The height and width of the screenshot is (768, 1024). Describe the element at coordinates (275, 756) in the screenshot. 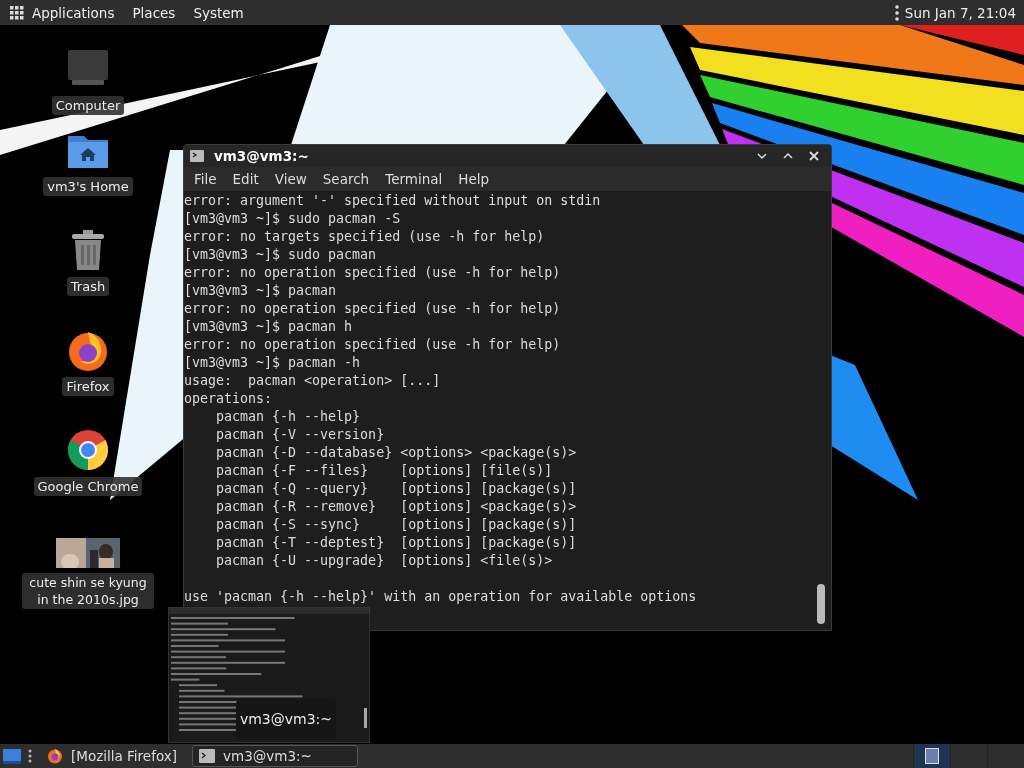

I see `taskbar-button: vm3@vm3:~` at that location.